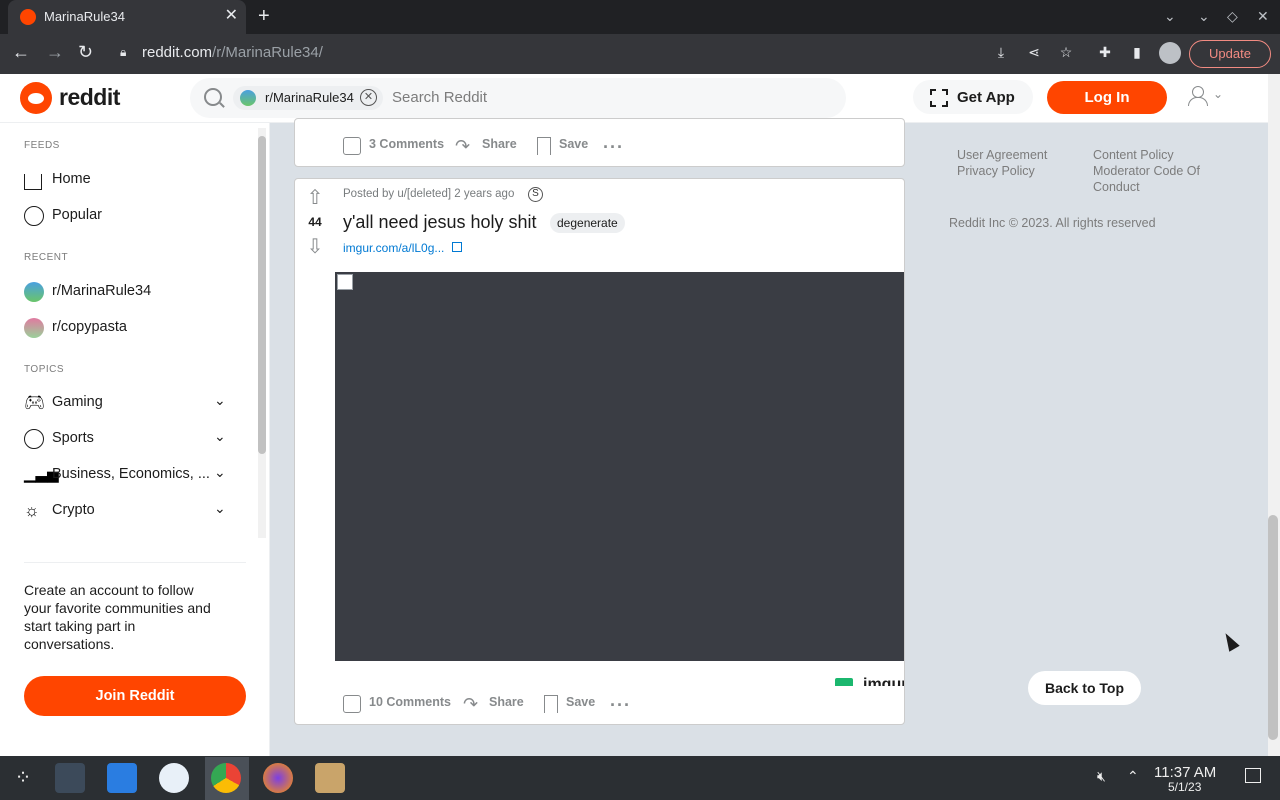 Image resolution: width=1280 pixels, height=800 pixels. What do you see at coordinates (1232, 16) in the screenshot?
I see `restore-icon: ◇` at bounding box center [1232, 16].